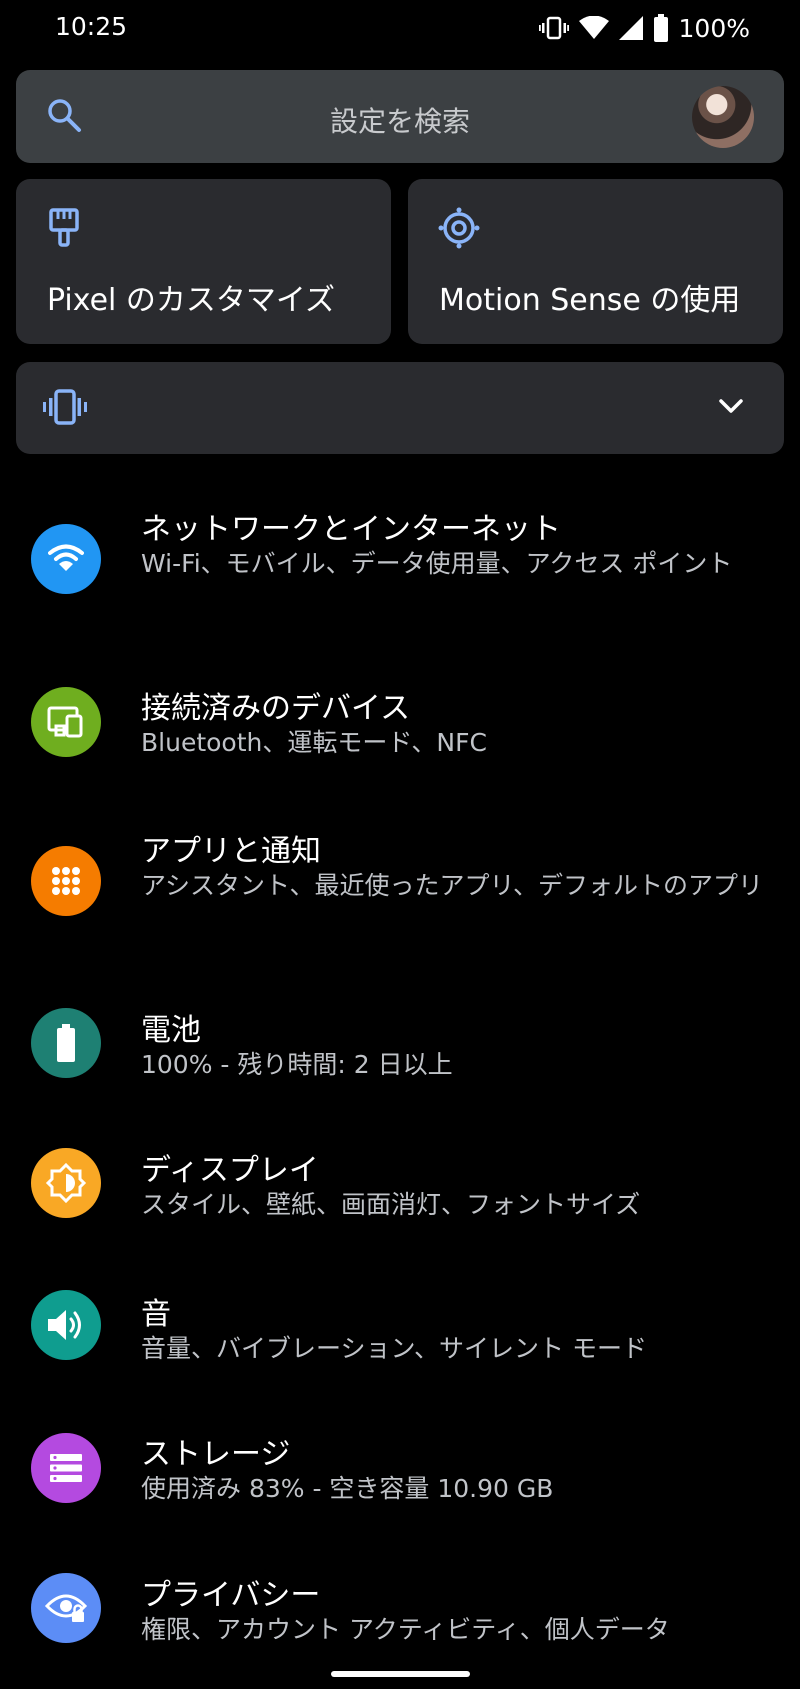 This screenshot has height=1689, width=800. What do you see at coordinates (191, 300) in the screenshot?
I see `card-label: Pixel のカスタマイズ` at bounding box center [191, 300].